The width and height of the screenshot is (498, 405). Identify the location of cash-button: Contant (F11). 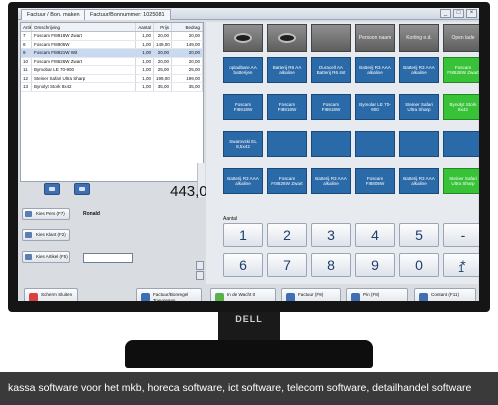
(445, 294).